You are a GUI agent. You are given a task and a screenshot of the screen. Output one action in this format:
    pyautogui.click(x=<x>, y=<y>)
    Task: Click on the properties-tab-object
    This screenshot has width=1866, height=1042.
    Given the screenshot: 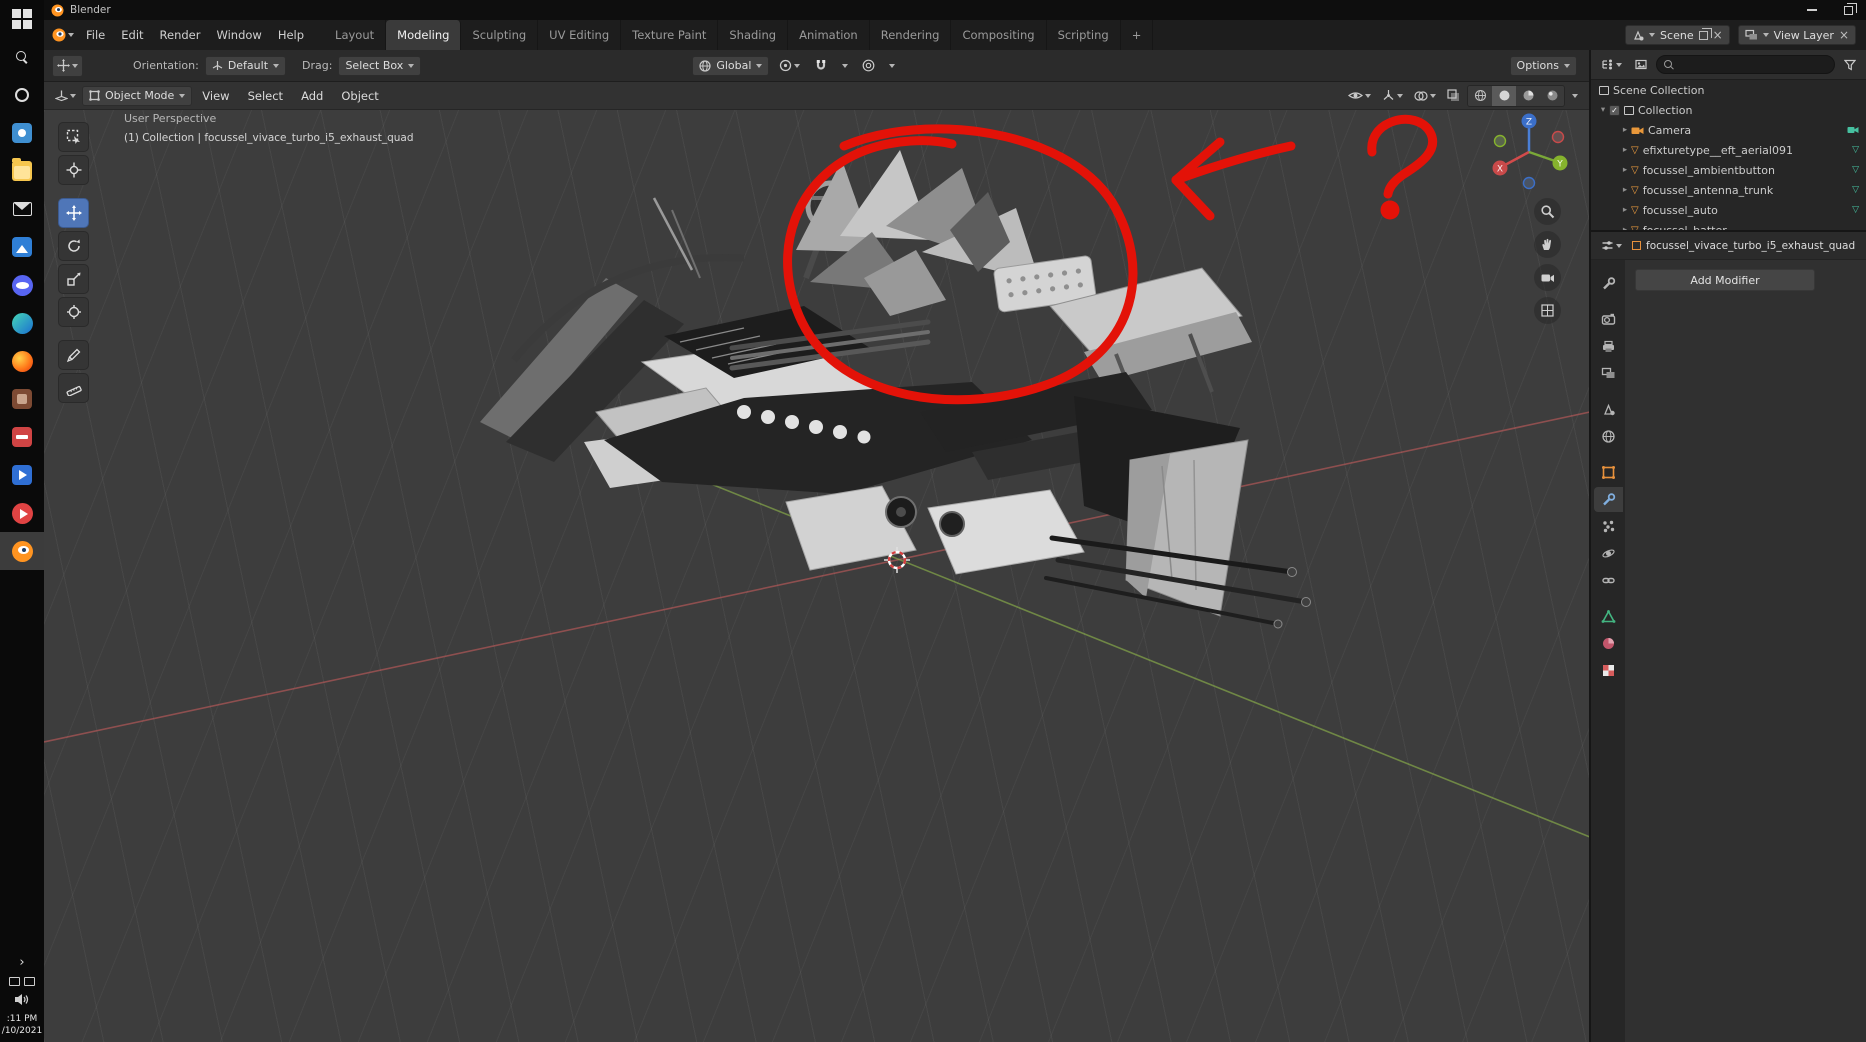 What is the action you would take?
    pyautogui.click(x=1608, y=472)
    